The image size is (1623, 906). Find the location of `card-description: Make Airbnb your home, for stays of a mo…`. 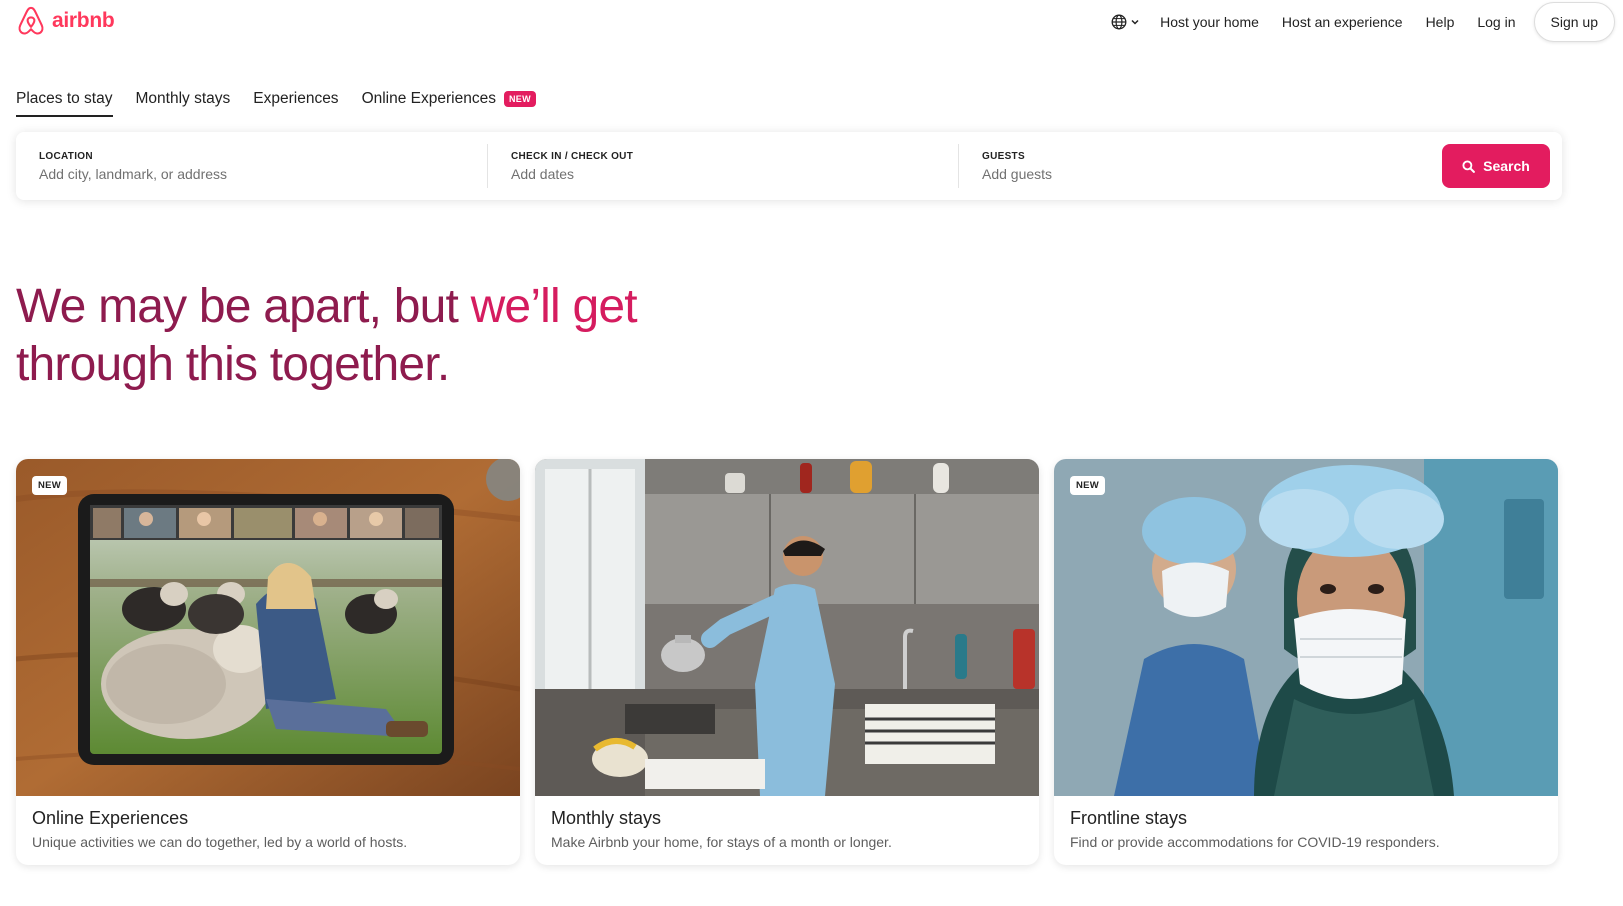

card-description: Make Airbnb your home, for stays of a mo… is located at coordinates (721, 842).